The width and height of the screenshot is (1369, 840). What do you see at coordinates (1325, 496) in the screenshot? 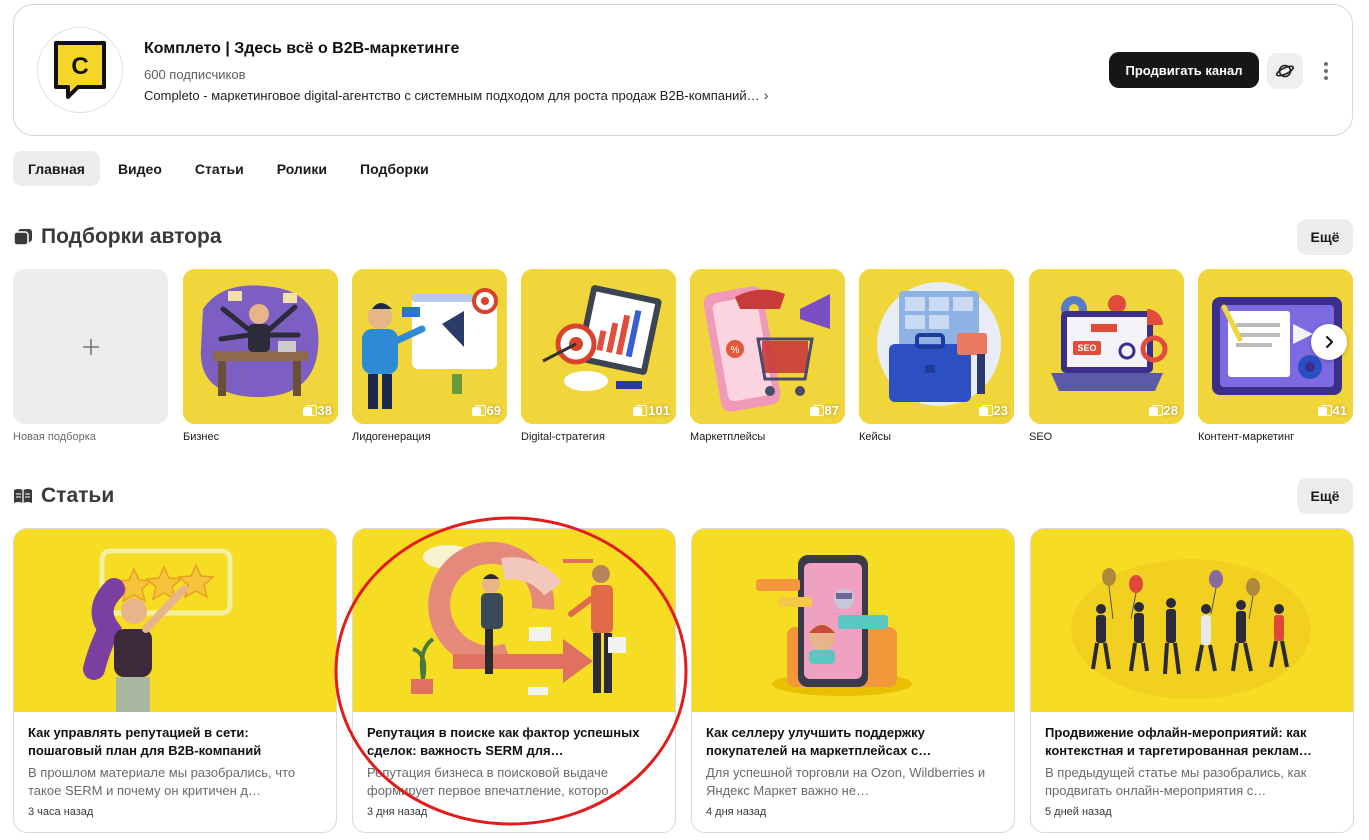
I see `articles-more-button: Ещё` at bounding box center [1325, 496].